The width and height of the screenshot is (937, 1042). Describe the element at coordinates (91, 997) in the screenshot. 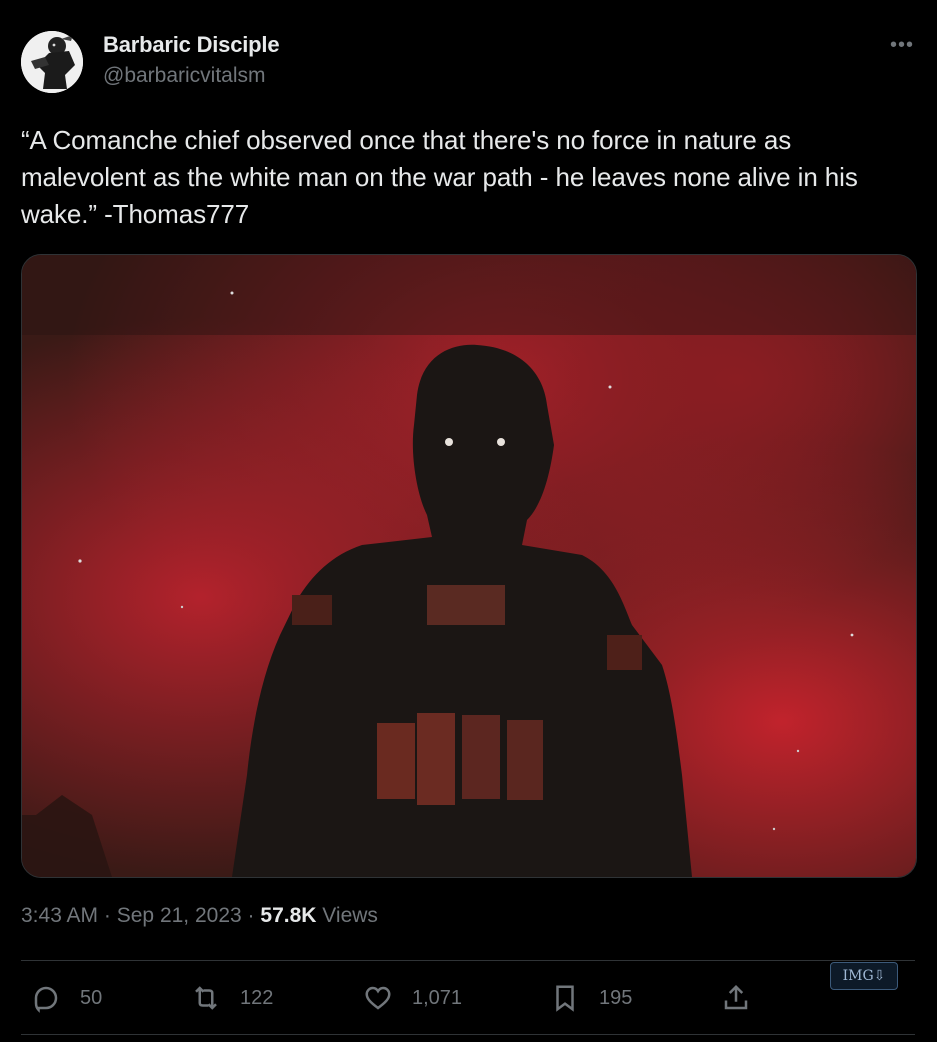

I see `reply-count: 50` at that location.